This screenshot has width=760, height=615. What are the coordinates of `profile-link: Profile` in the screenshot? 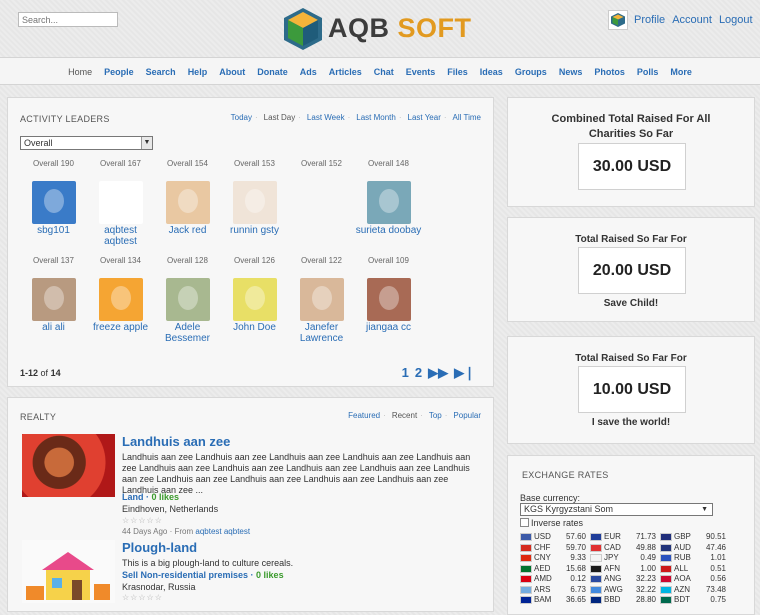 It's located at (649, 20).